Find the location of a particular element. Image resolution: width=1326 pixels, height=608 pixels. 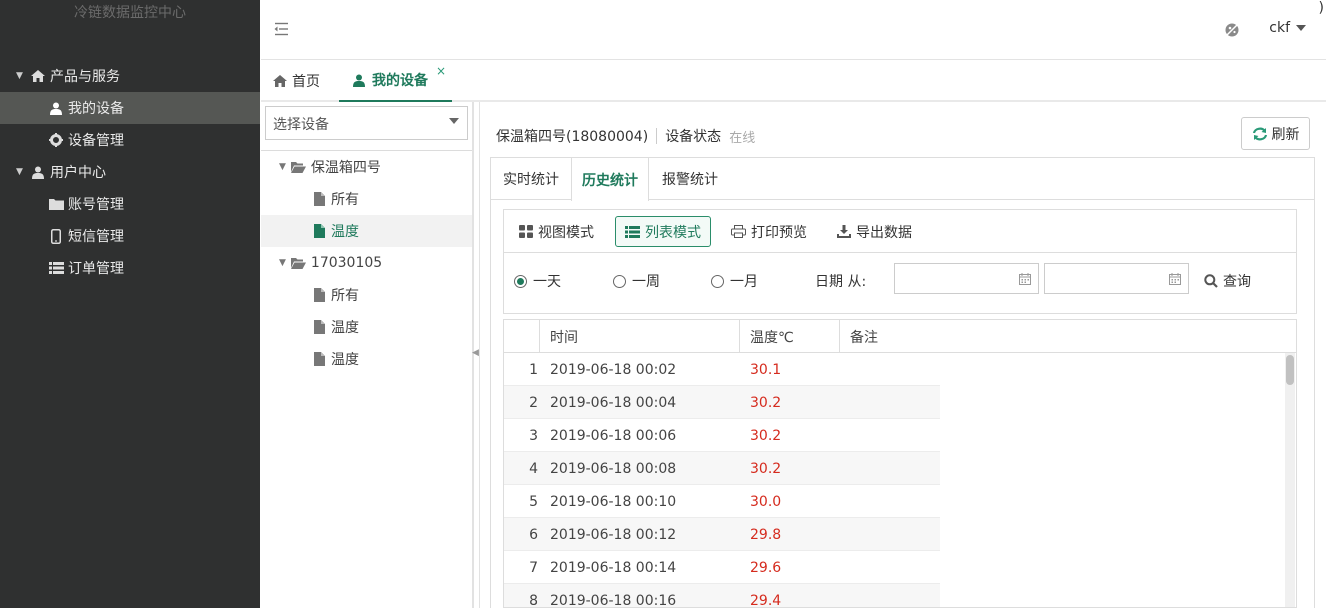

tree-node-device: ▼ 保温箱四号 is located at coordinates (366, 167).